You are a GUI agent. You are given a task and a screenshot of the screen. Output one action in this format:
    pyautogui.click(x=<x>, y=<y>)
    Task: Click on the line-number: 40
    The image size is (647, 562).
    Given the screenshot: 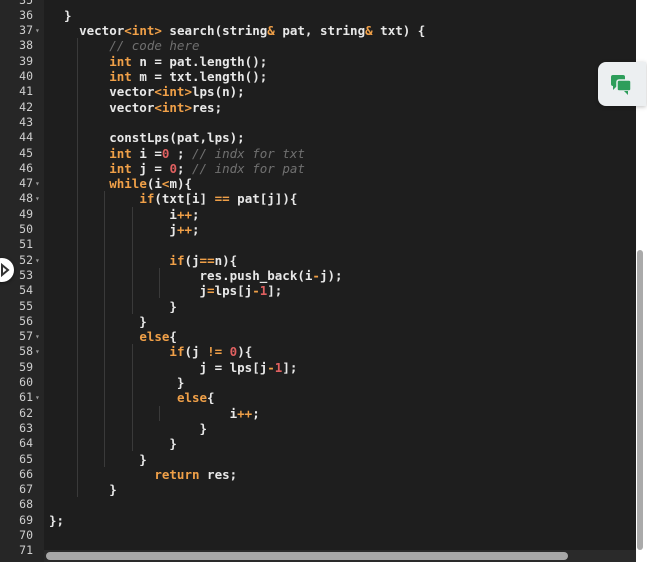 What is the action you would take?
    pyautogui.click(x=26, y=76)
    